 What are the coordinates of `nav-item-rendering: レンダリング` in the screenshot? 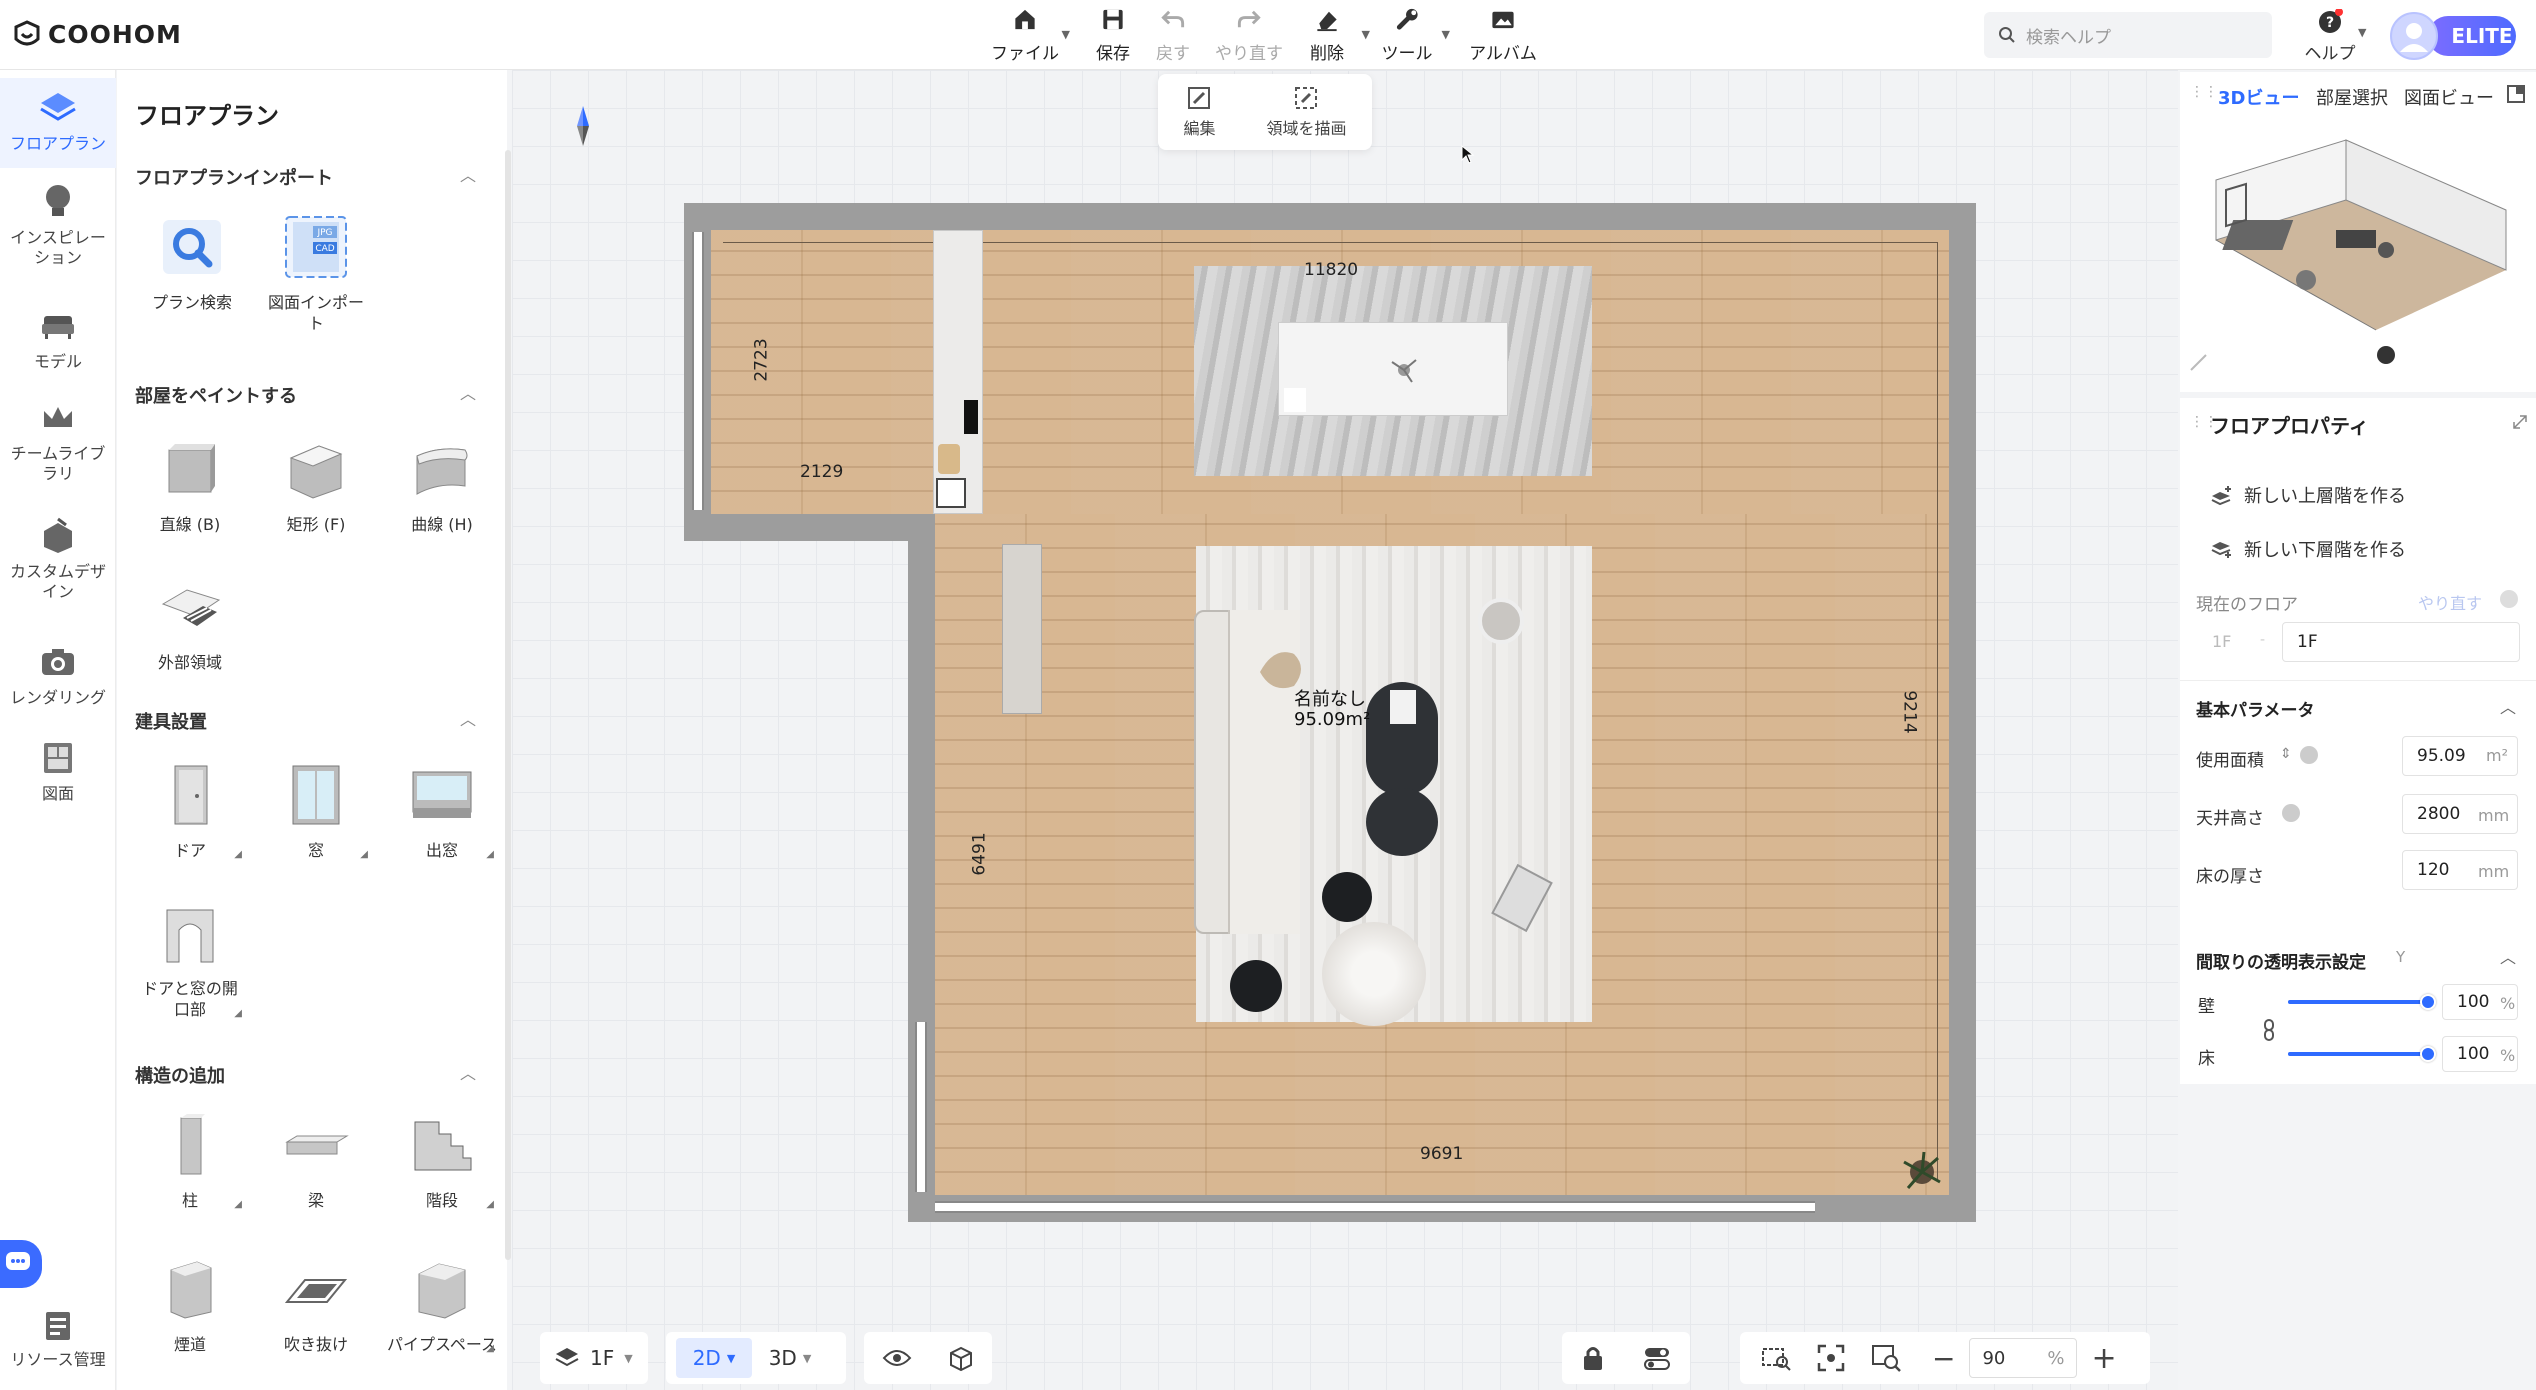 It's located at (58, 675).